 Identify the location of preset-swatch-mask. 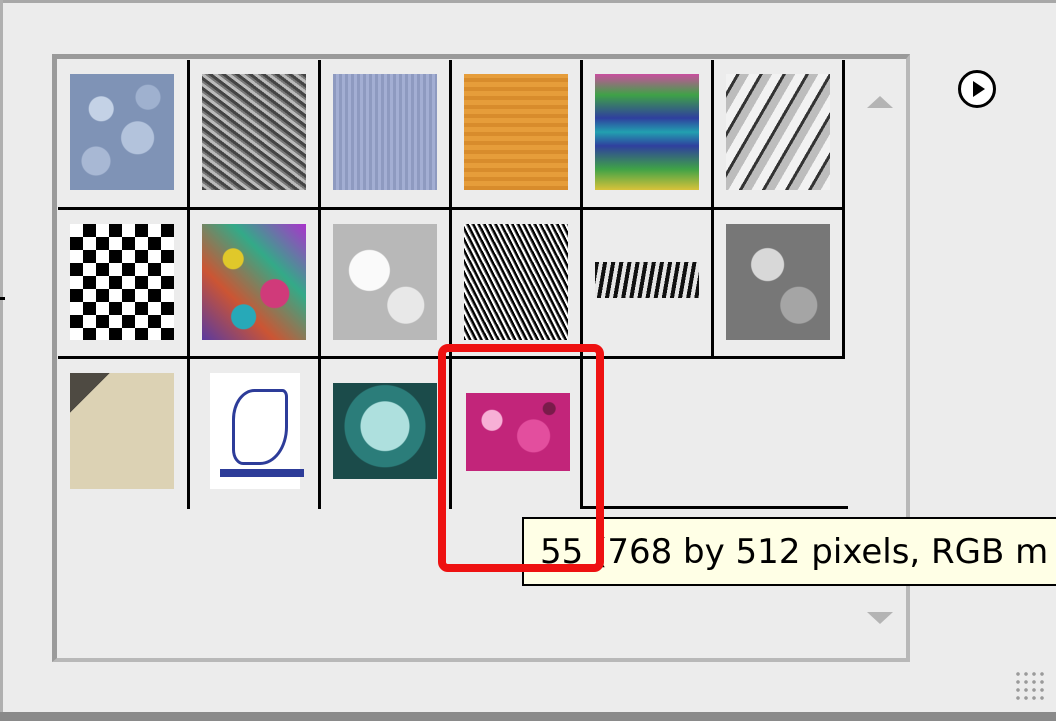
(386, 434).